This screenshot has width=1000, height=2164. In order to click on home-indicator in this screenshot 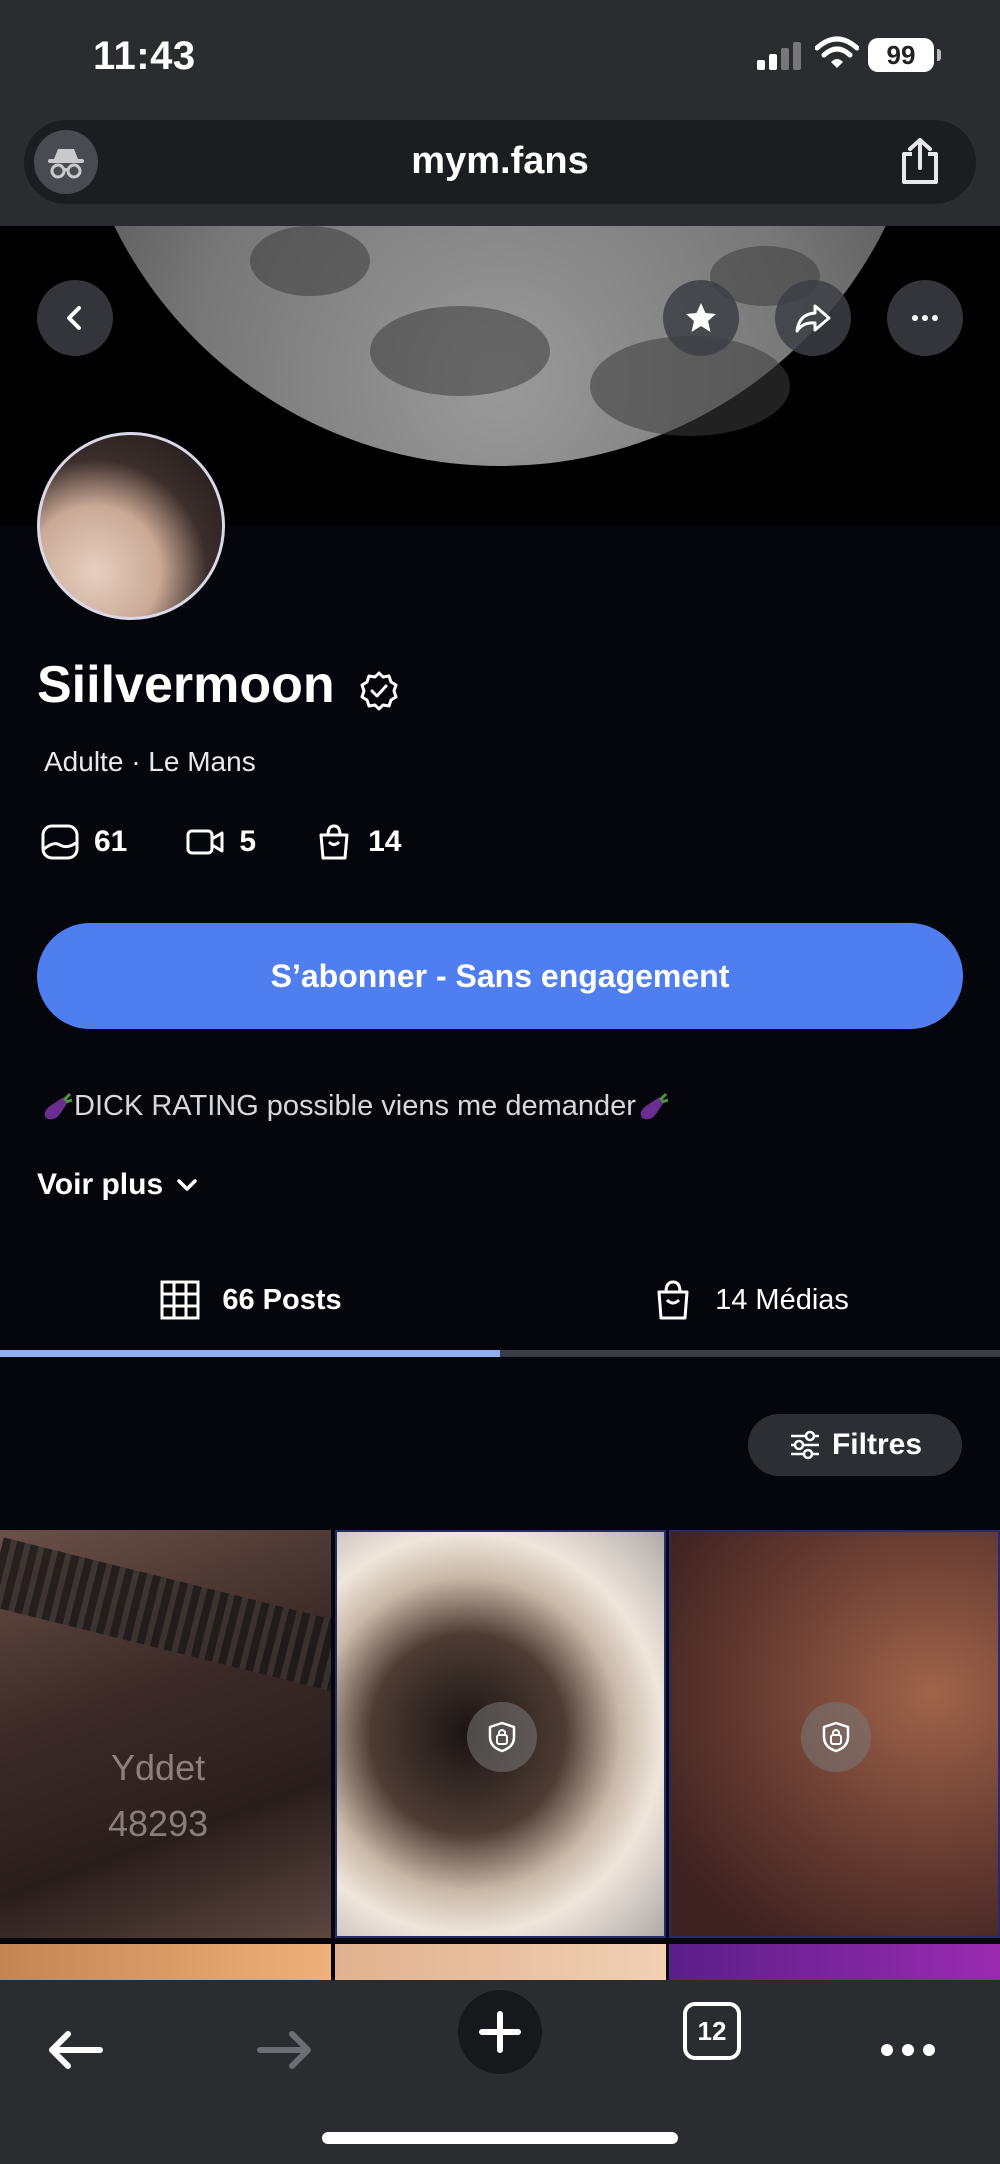, I will do `click(500, 2138)`.